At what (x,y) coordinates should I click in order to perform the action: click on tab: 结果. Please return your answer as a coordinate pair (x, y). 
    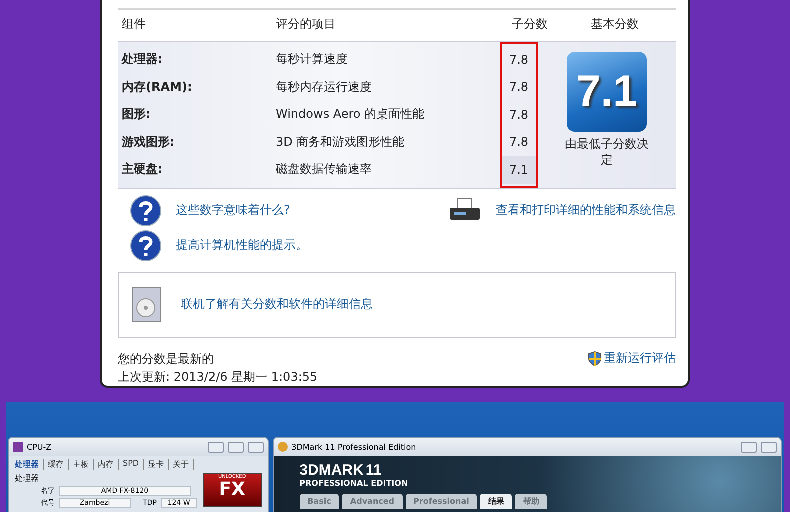
    Looking at the image, I should click on (496, 501).